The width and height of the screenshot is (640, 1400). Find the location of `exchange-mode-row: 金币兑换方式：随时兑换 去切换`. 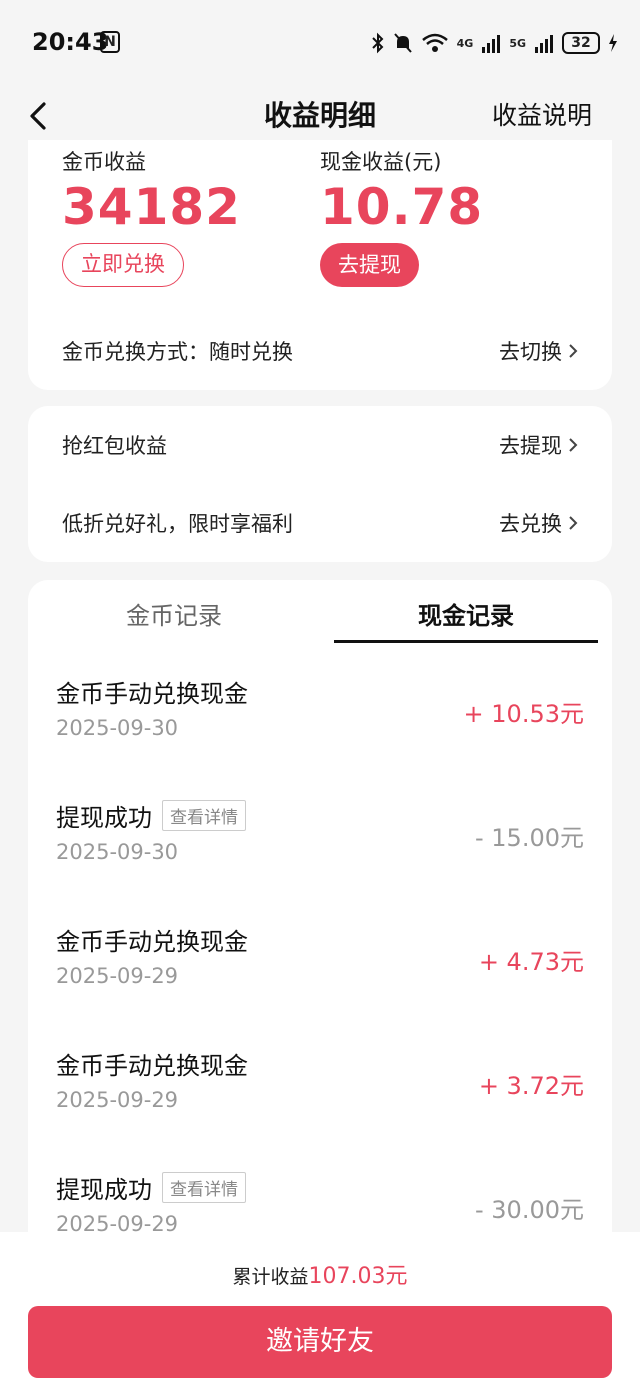

exchange-mode-row: 金币兑换方式：随时兑换 去切换 is located at coordinates (320, 351).